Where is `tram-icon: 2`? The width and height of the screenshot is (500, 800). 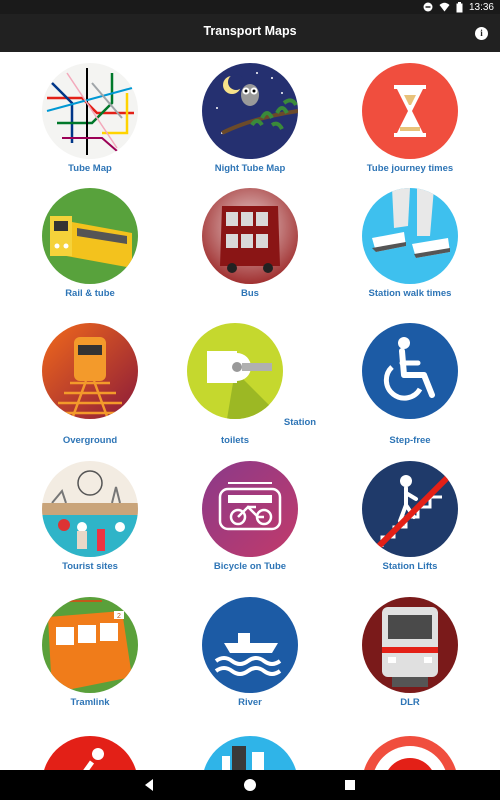
tram-icon: 2 is located at coordinates (90, 645).